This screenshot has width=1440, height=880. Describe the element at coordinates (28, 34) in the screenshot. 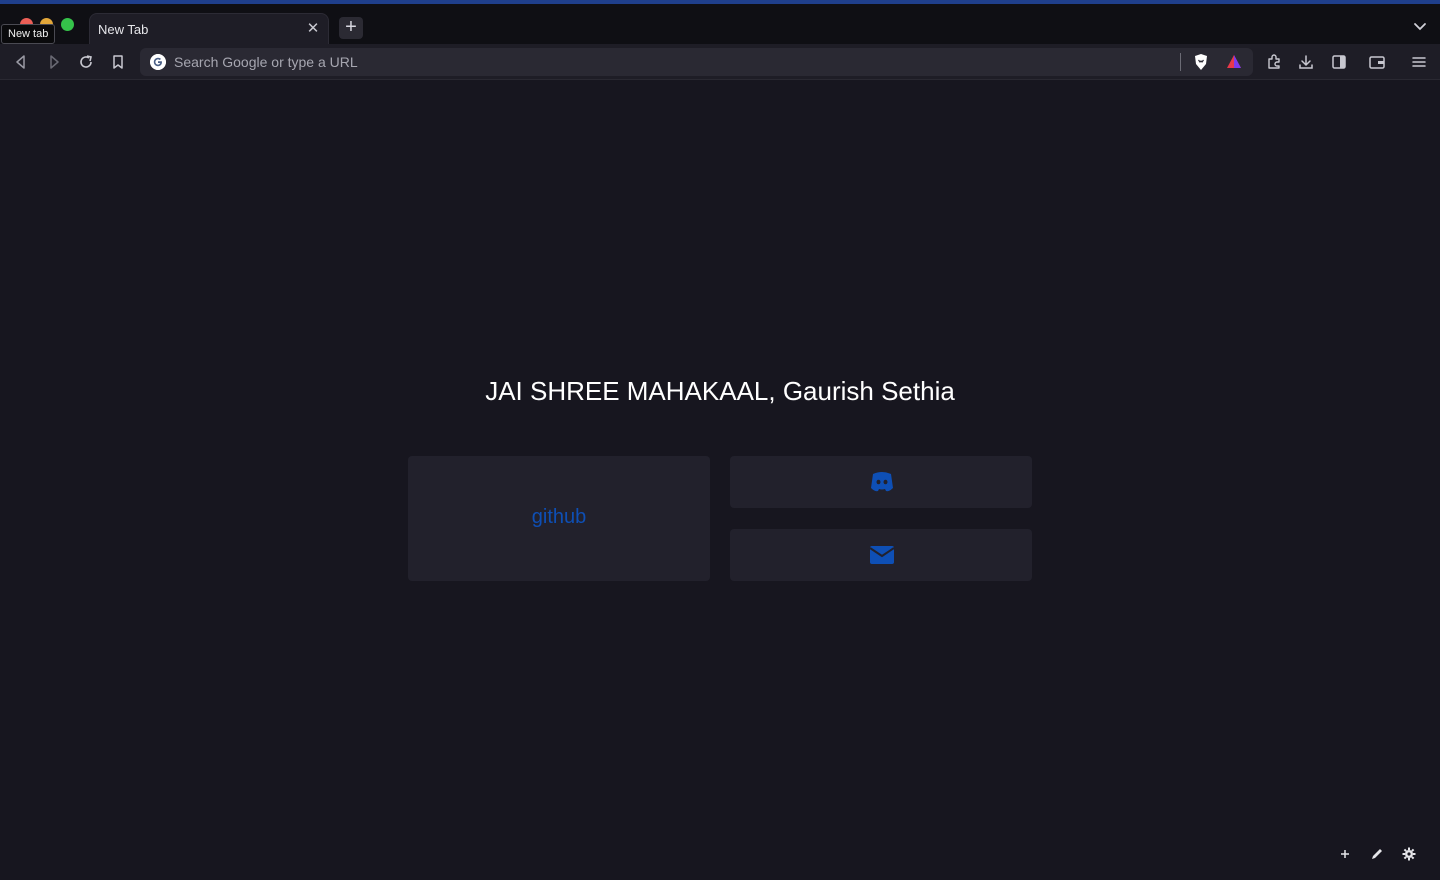

I see `new-tab-tooltip: New tab` at that location.